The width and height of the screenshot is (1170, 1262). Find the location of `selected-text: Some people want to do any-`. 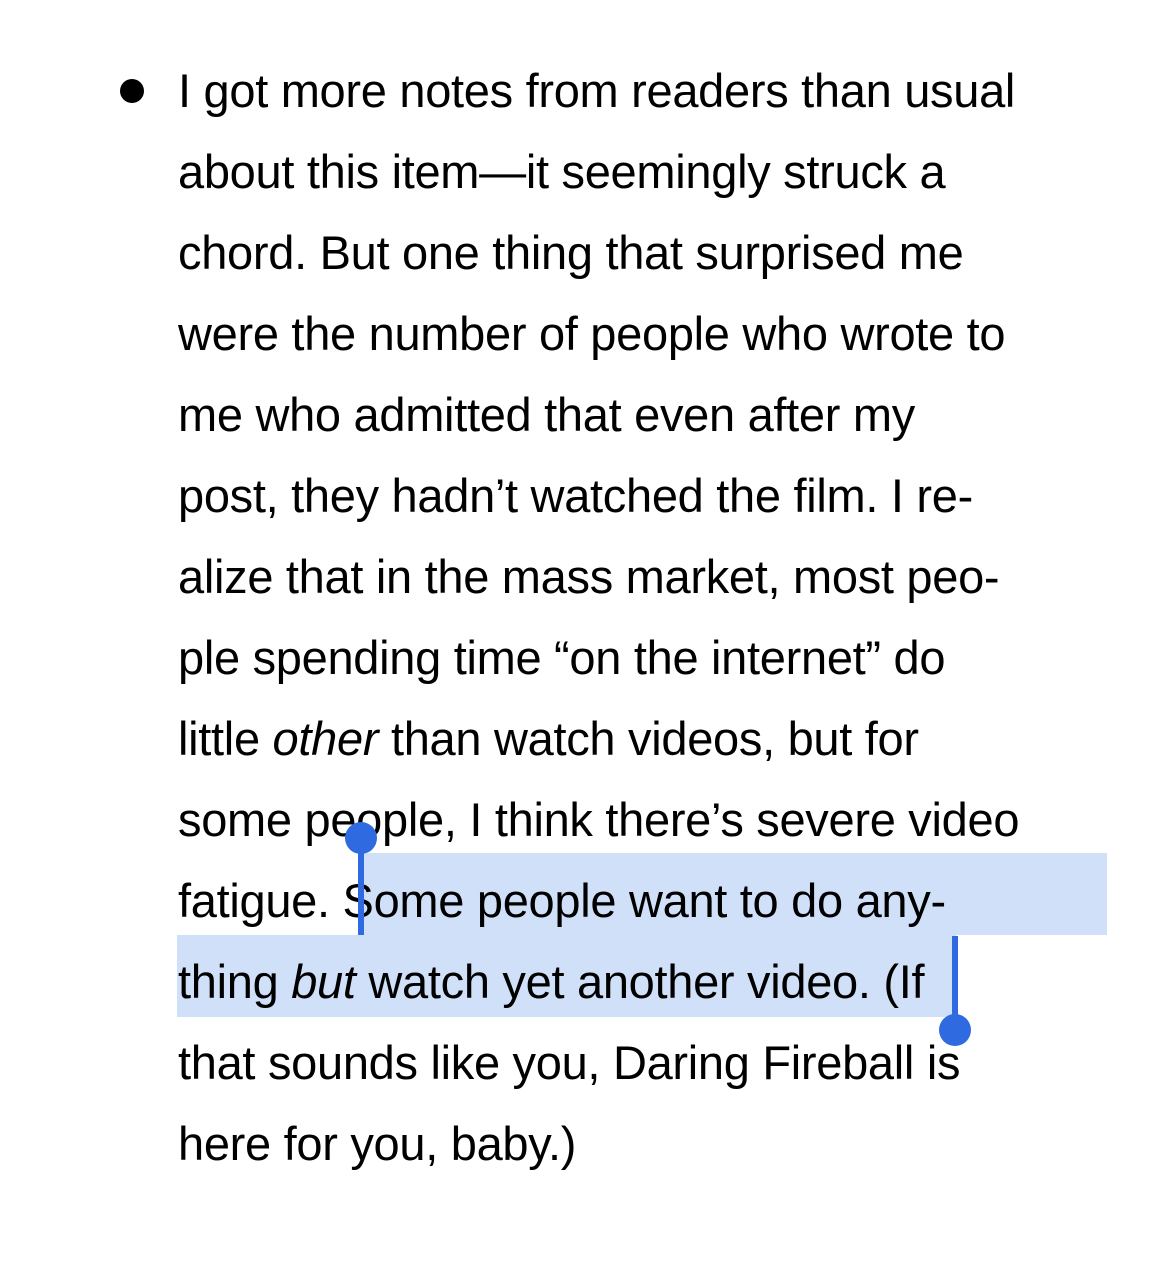

selected-text: Some people want to do any- is located at coordinates (645, 900).